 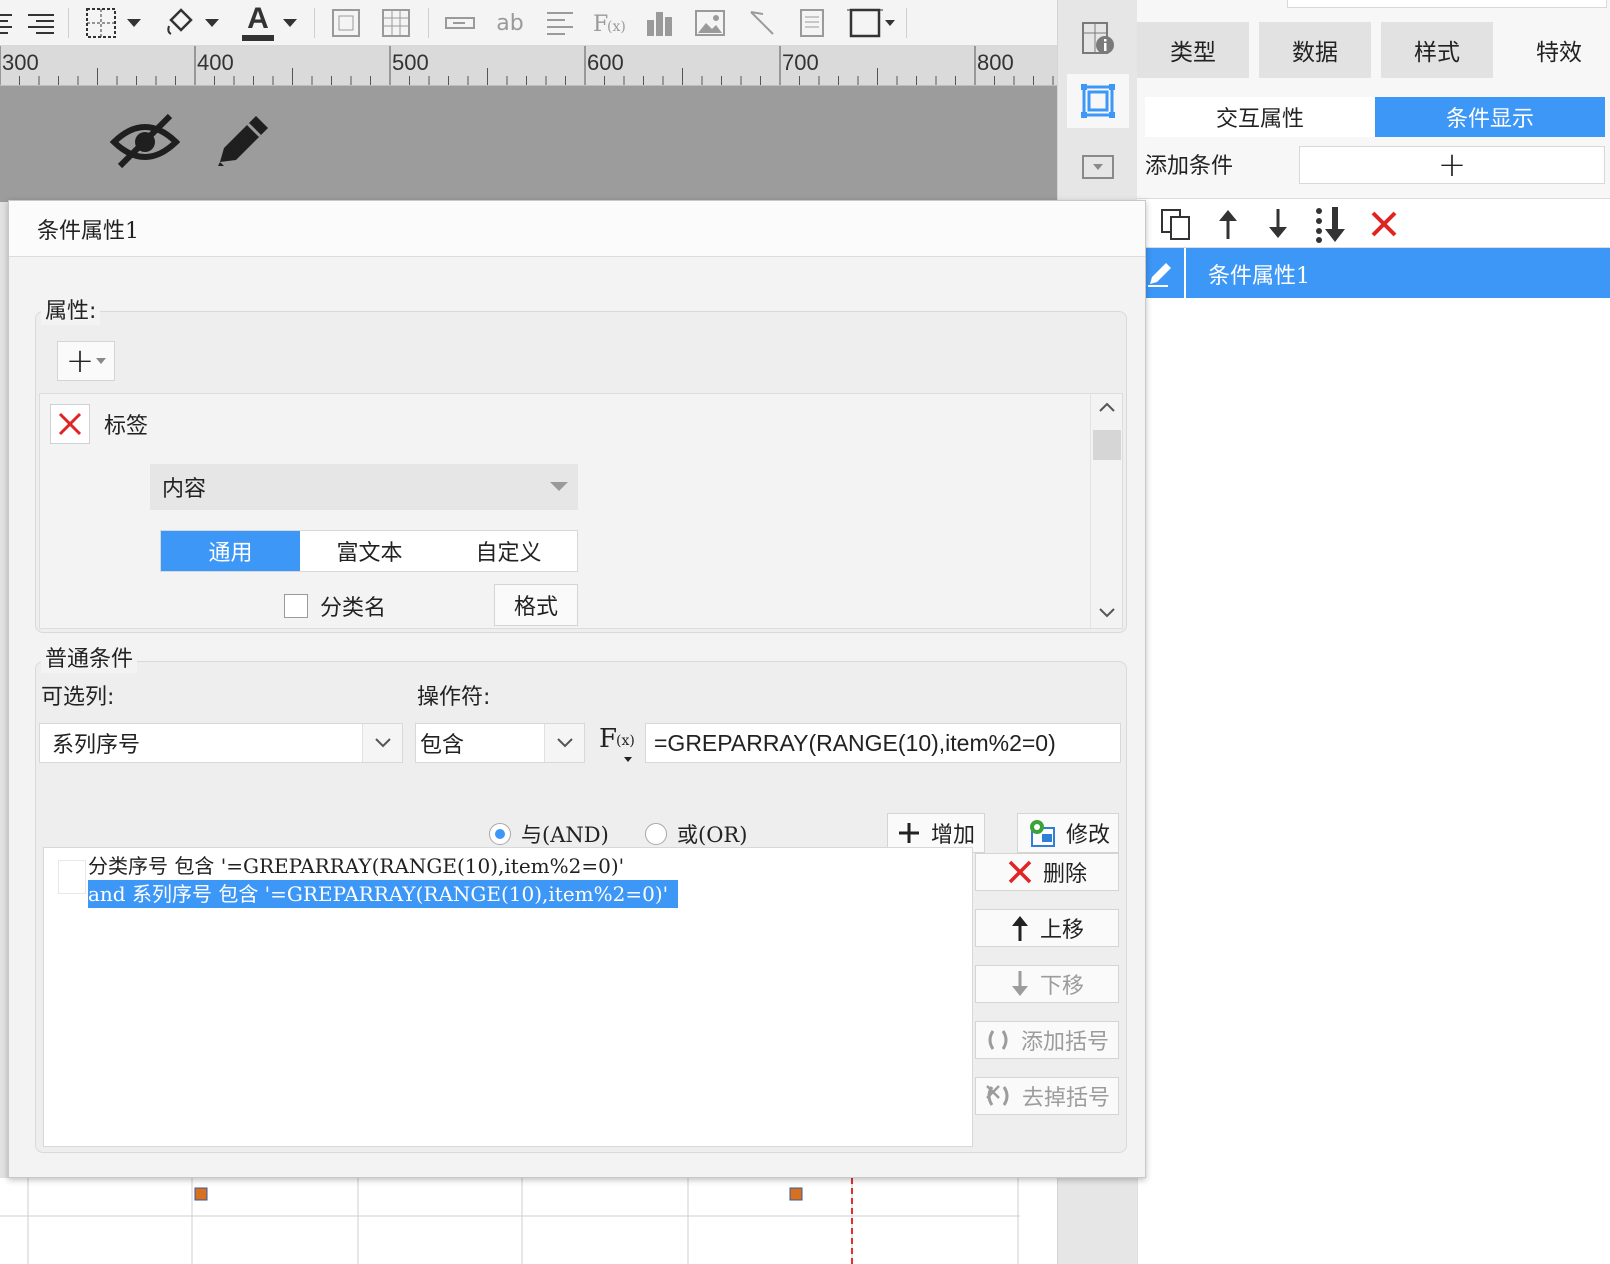 I want to click on text-icon: ab, so click(x=510, y=23).